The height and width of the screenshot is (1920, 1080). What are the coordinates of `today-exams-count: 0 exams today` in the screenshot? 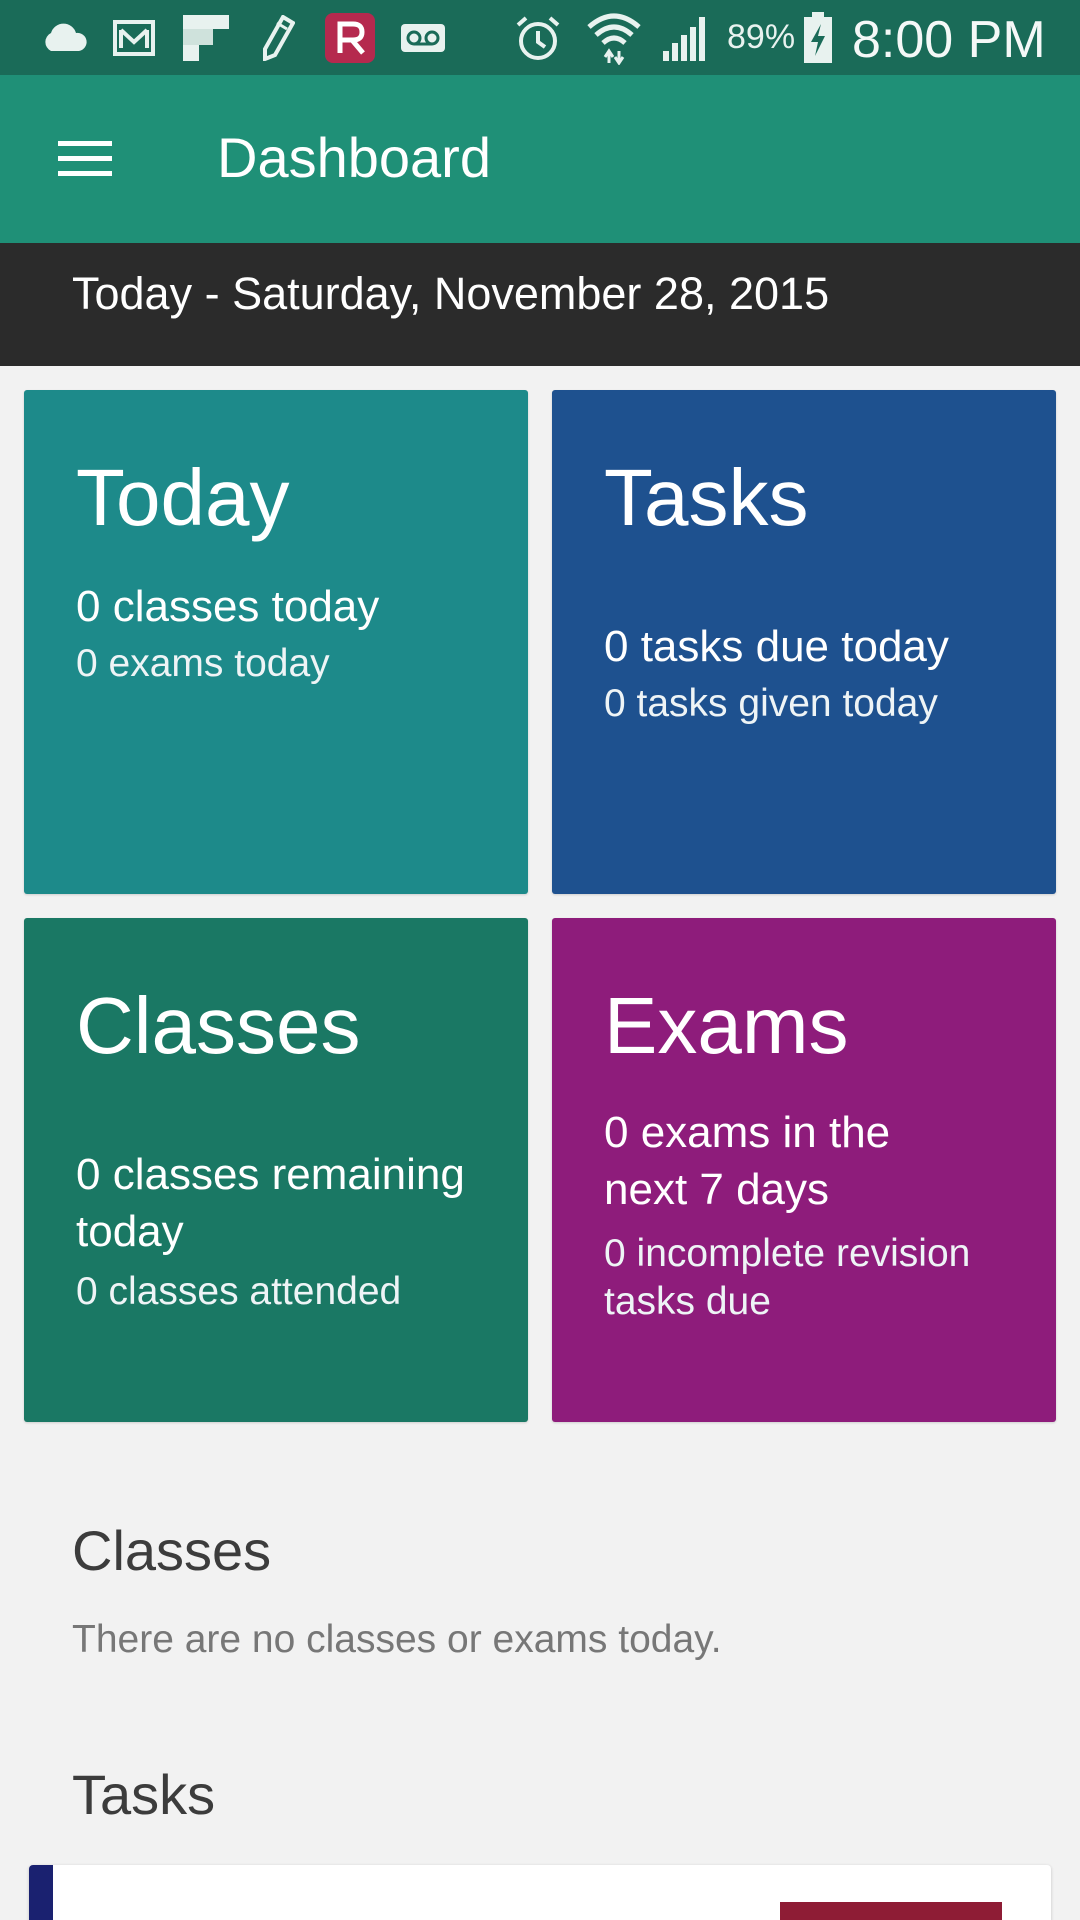 It's located at (203, 663).